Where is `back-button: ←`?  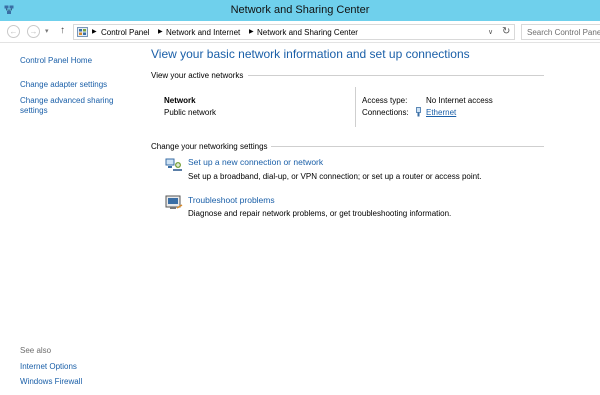
back-button: ← is located at coordinates (13, 31).